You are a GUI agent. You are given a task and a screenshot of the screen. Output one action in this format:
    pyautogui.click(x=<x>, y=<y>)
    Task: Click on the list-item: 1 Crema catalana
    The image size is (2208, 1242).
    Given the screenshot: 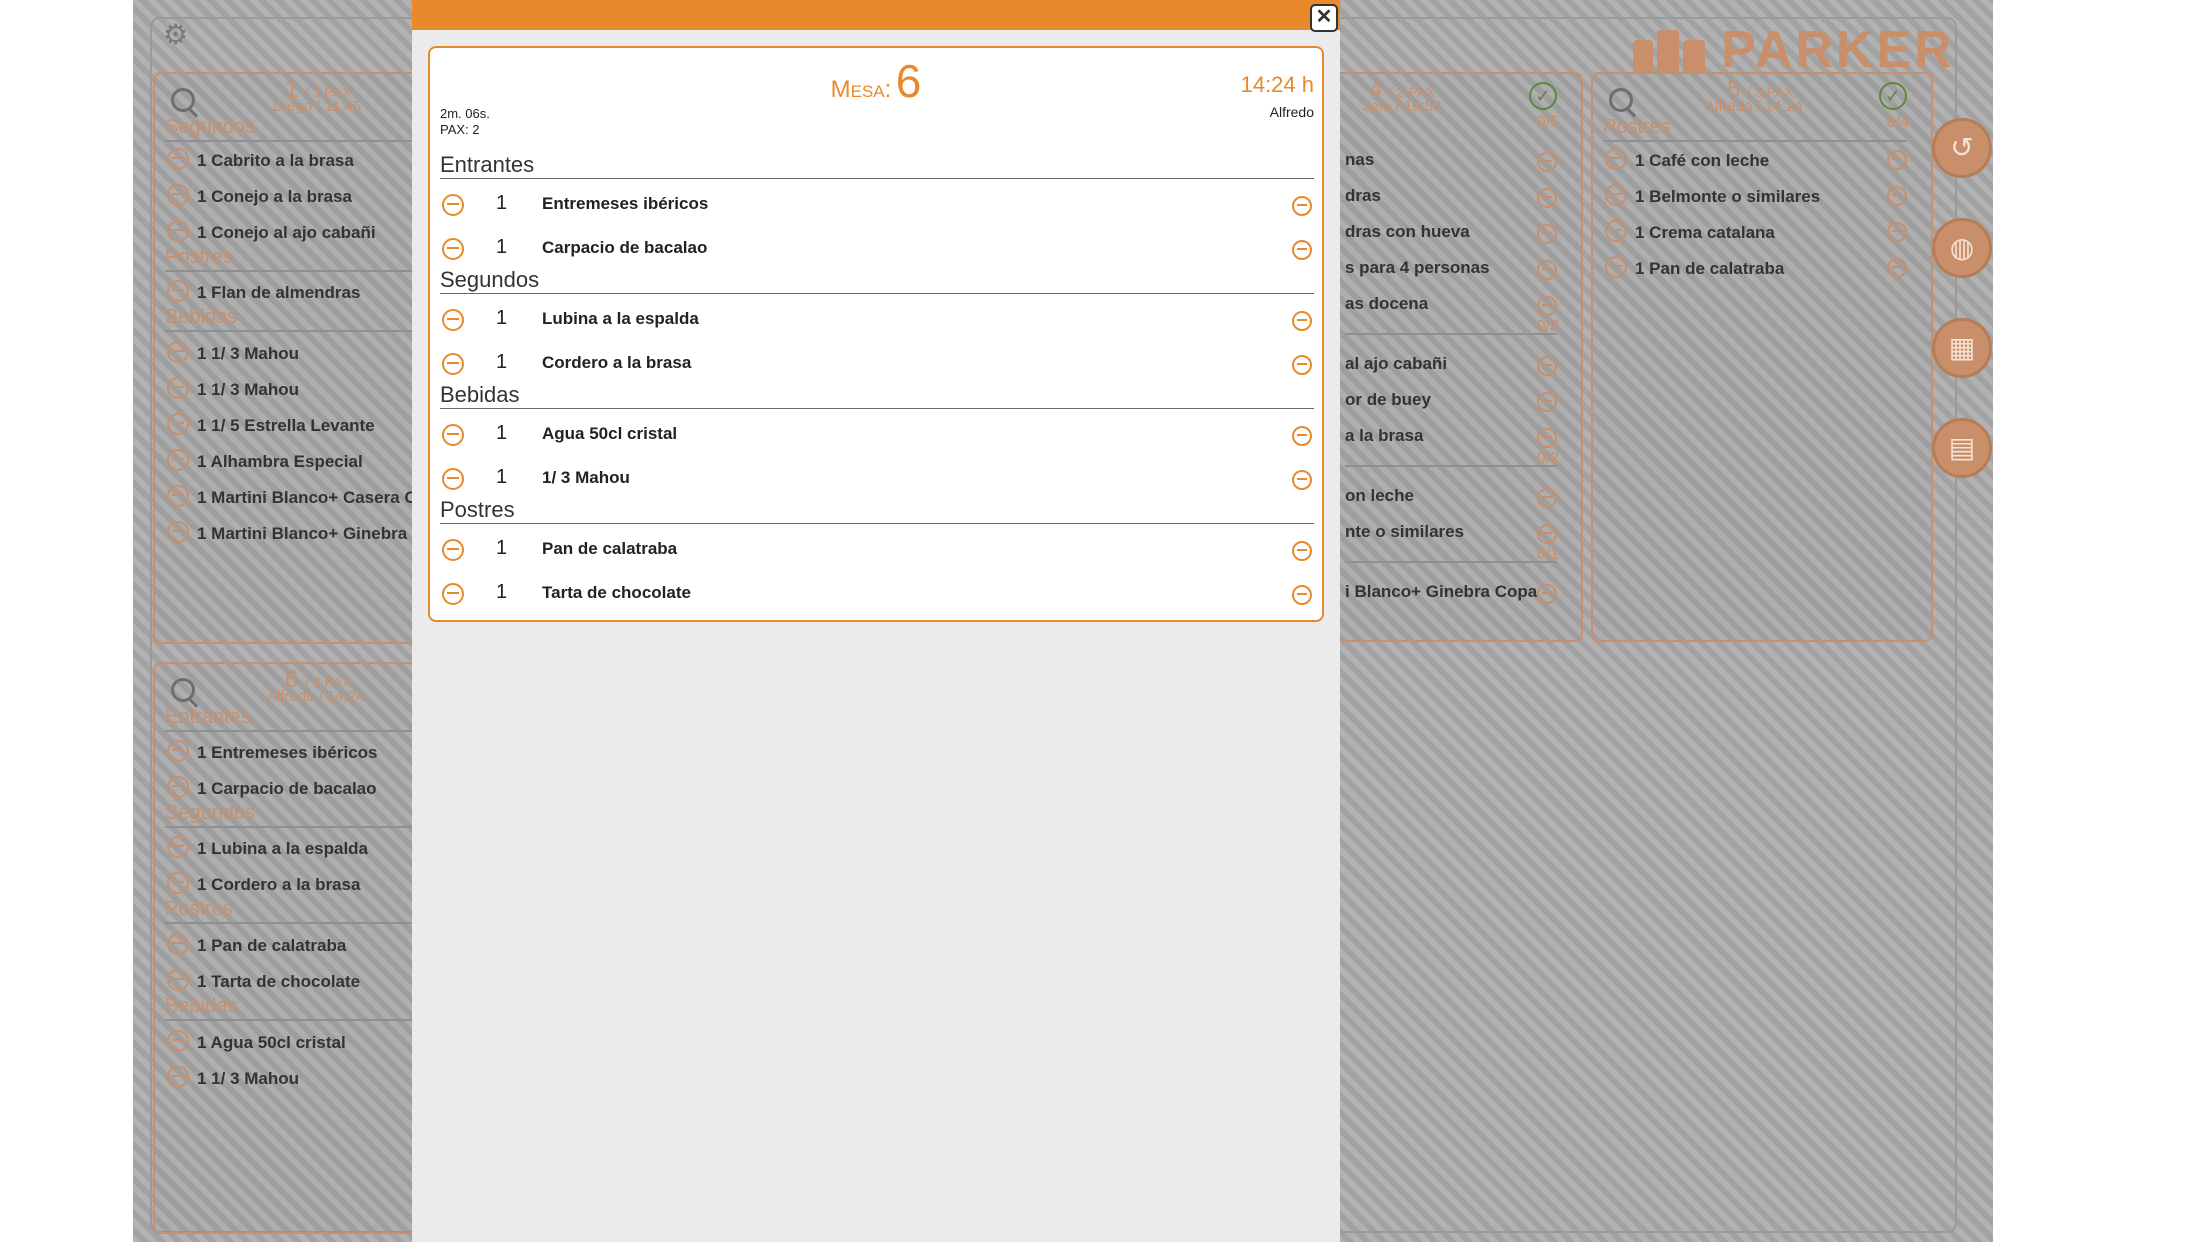 What is the action you would take?
    pyautogui.click(x=1690, y=231)
    